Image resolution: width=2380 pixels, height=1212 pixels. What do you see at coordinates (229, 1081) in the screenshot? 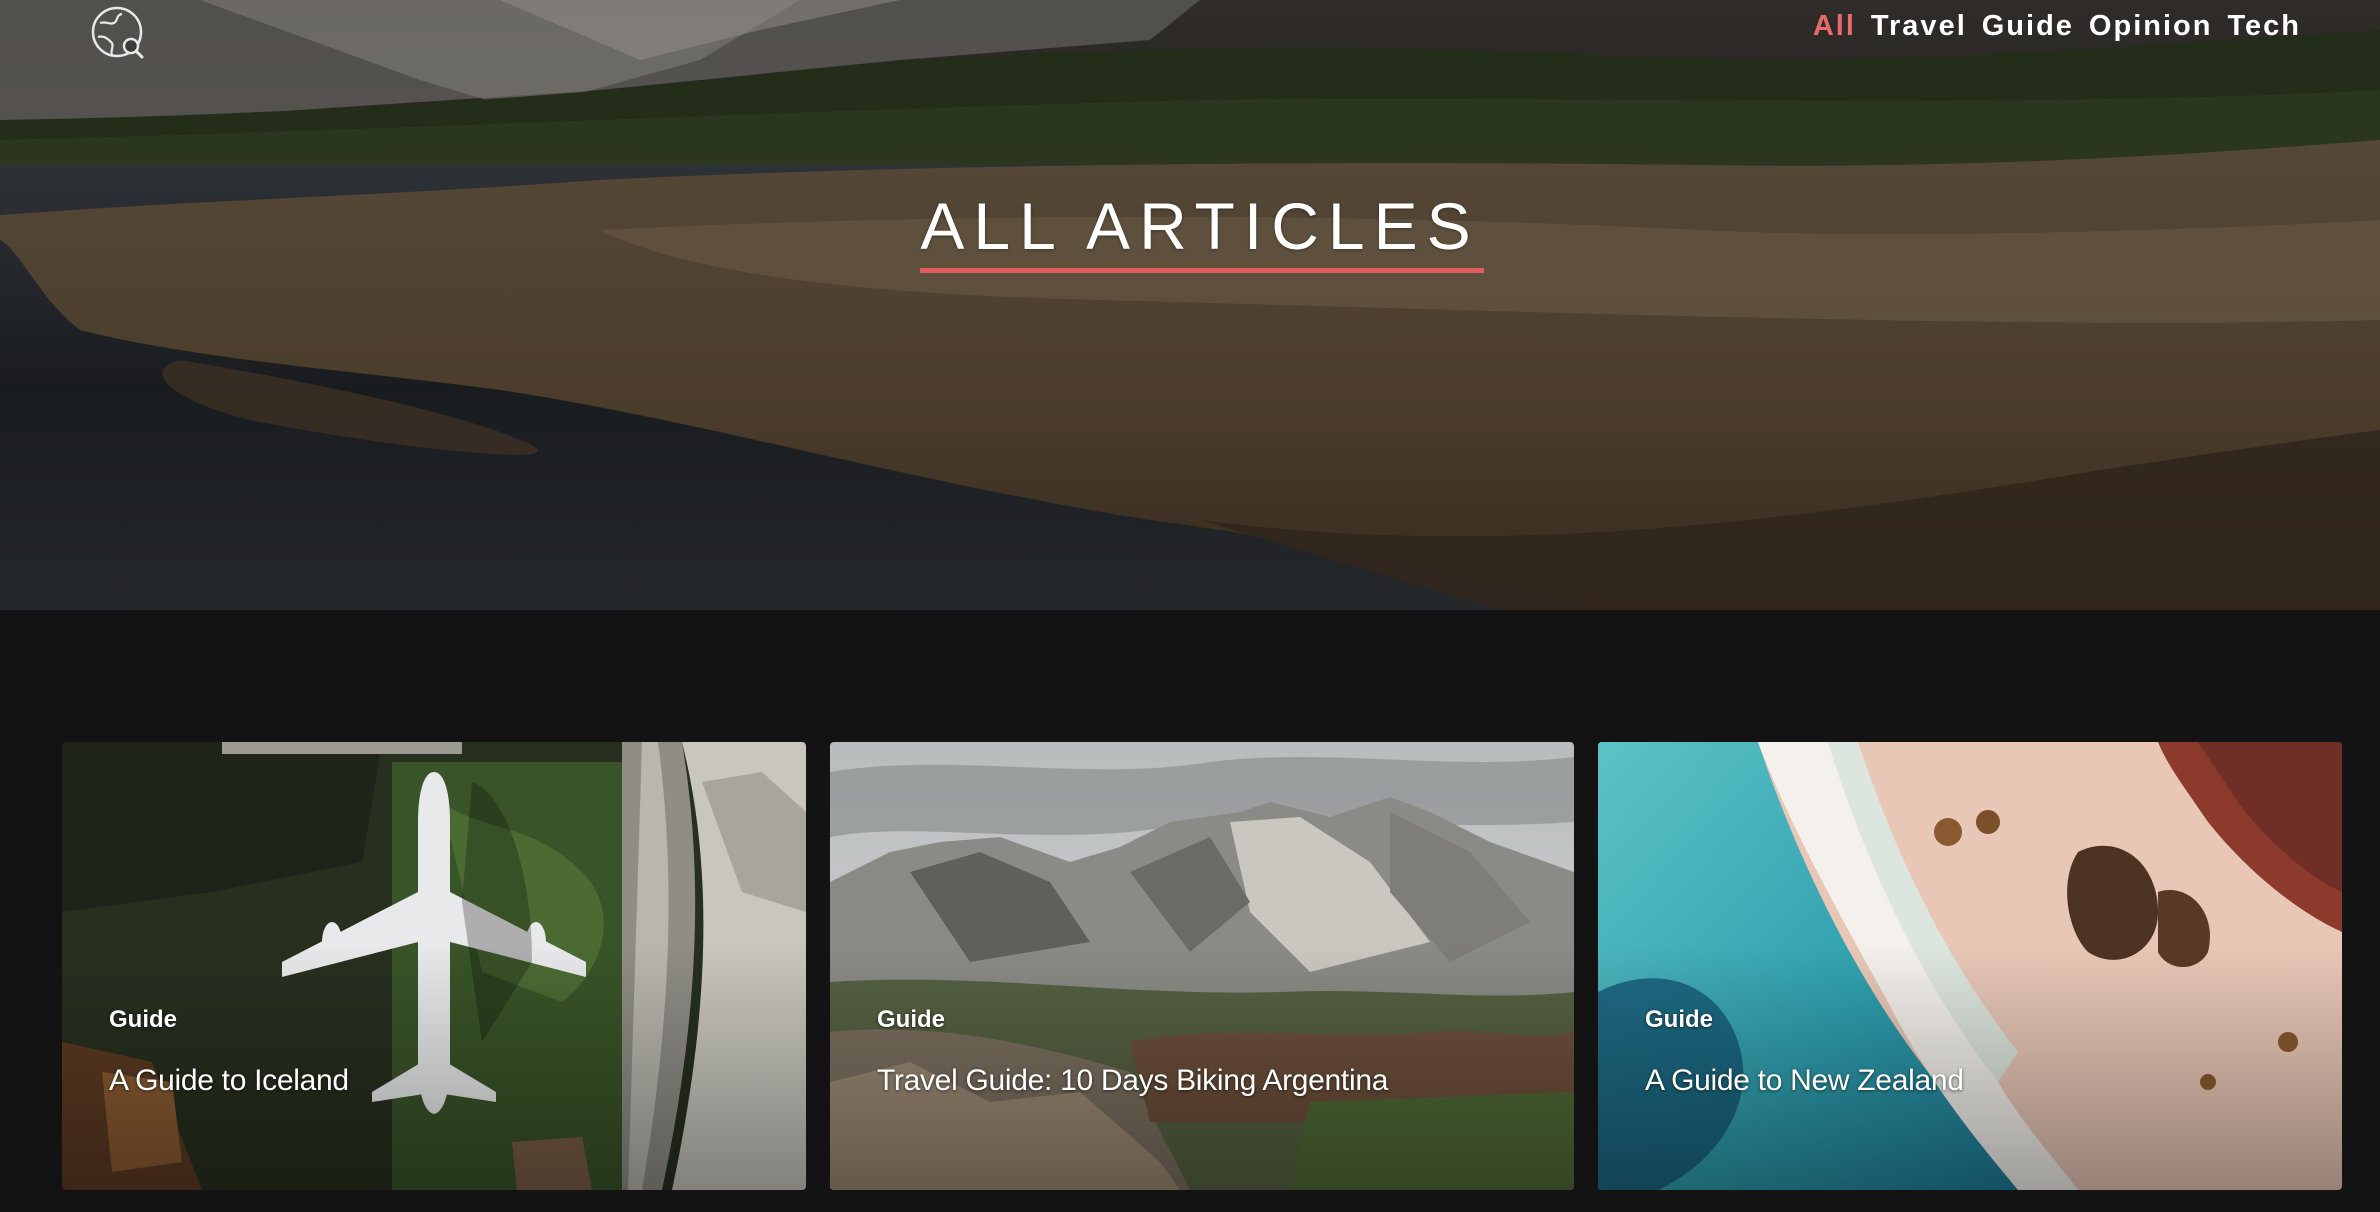
I see `article-title: A Guide to Iceland` at bounding box center [229, 1081].